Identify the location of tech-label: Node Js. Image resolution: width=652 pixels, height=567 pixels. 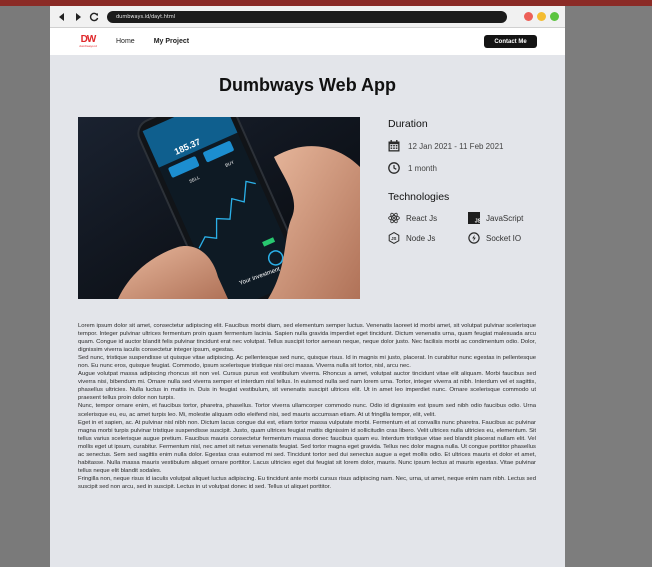
(421, 238).